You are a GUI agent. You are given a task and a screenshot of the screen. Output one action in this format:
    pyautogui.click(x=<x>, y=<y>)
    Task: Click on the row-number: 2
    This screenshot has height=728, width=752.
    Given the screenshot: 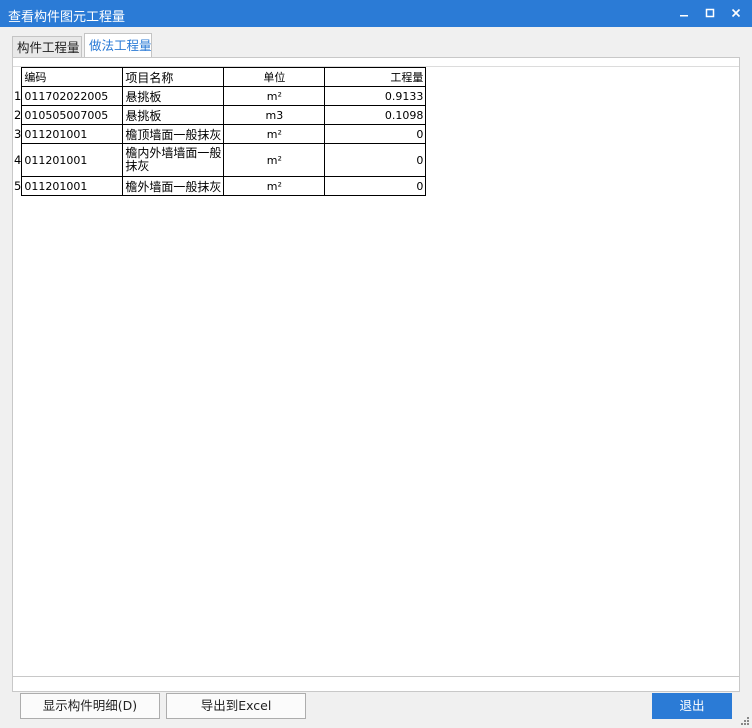 What is the action you would take?
    pyautogui.click(x=18, y=115)
    